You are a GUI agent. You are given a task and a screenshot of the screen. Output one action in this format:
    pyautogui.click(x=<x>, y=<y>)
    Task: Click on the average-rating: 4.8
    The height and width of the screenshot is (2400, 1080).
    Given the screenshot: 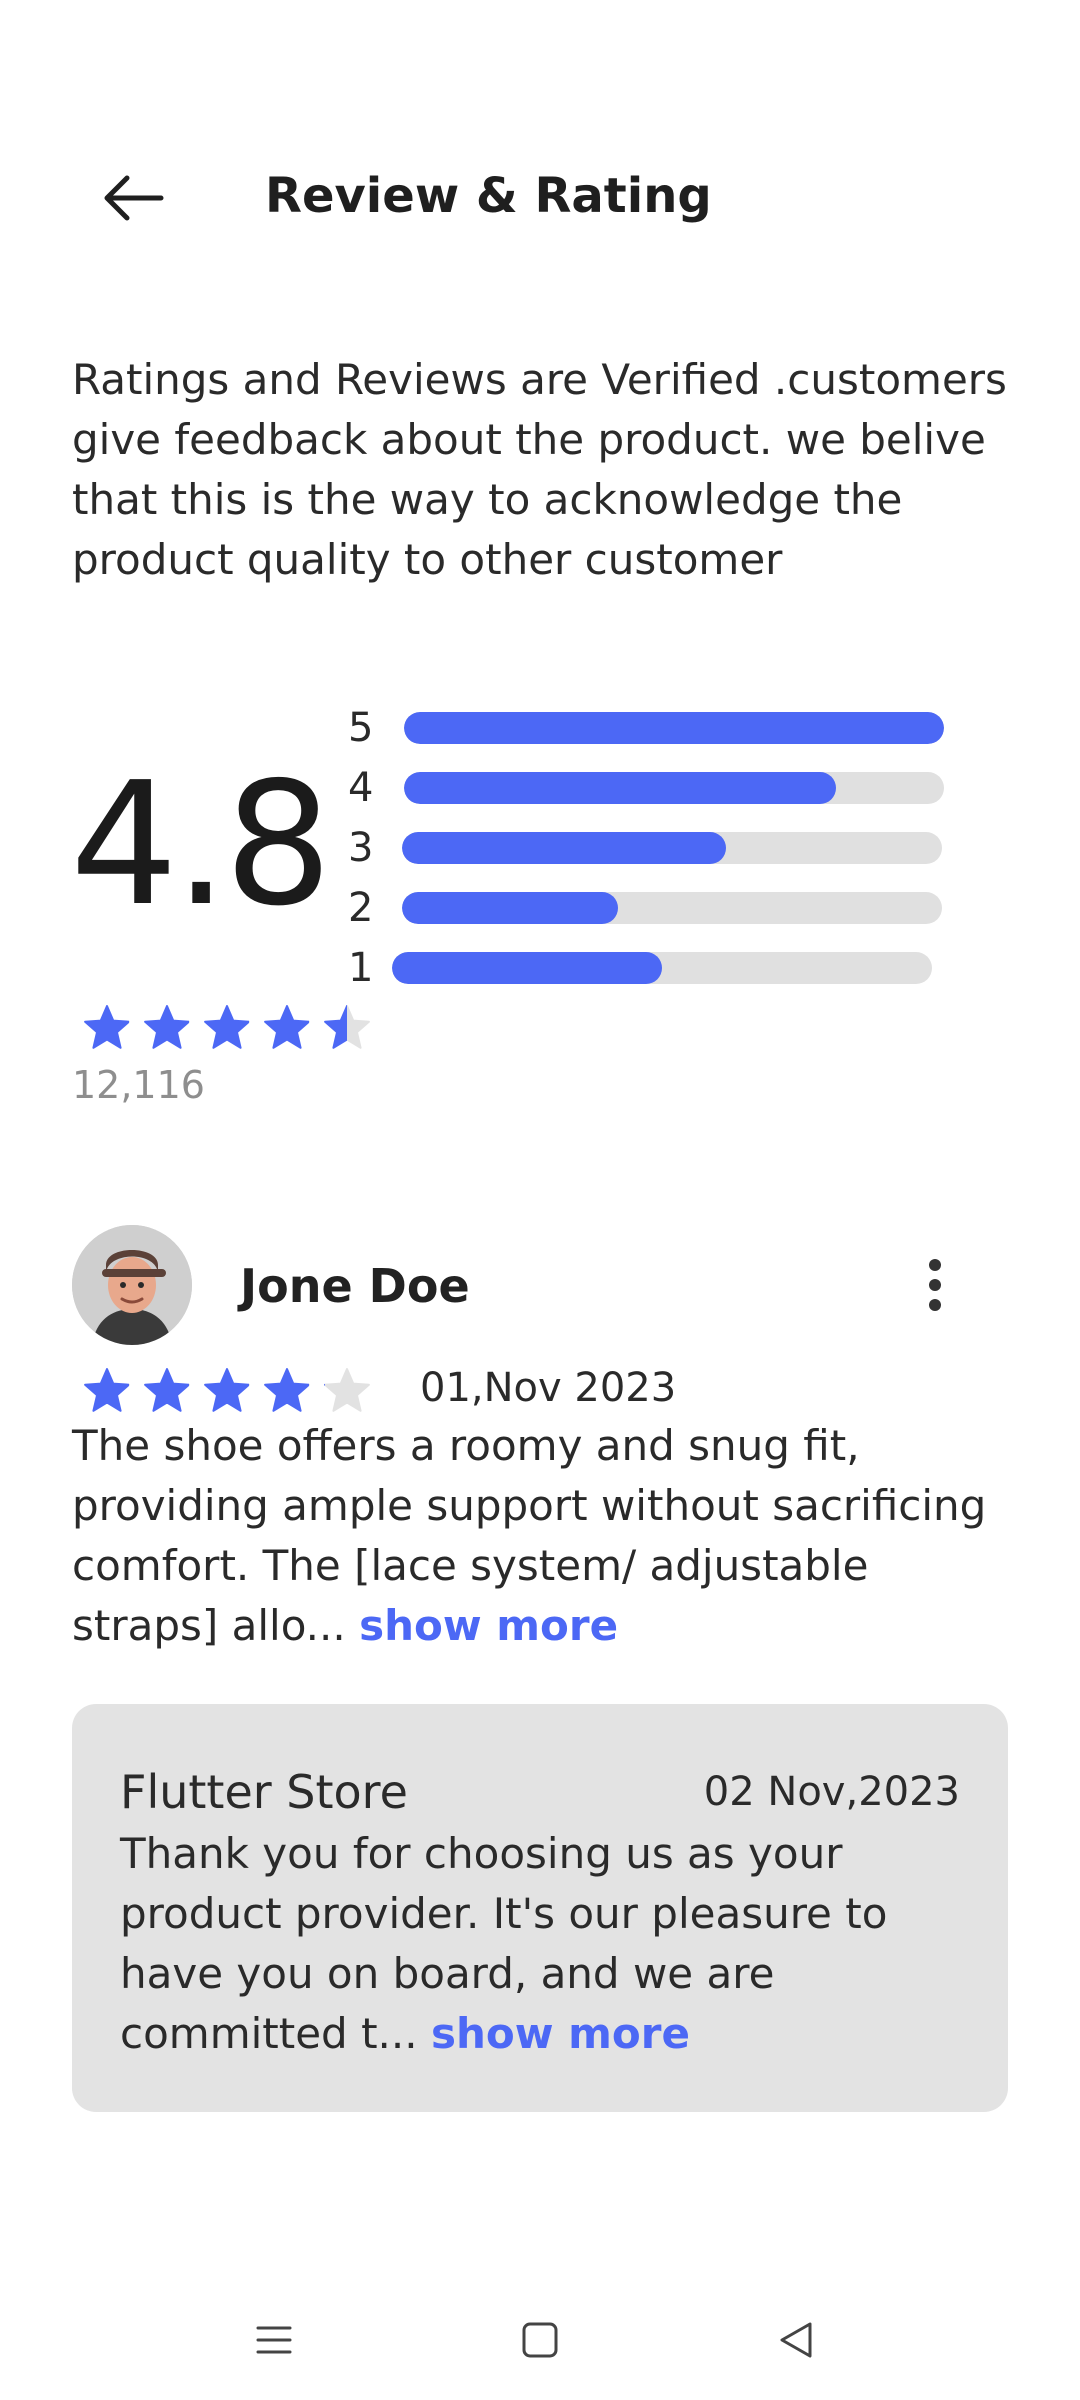 What is the action you would take?
    pyautogui.click(x=201, y=845)
    